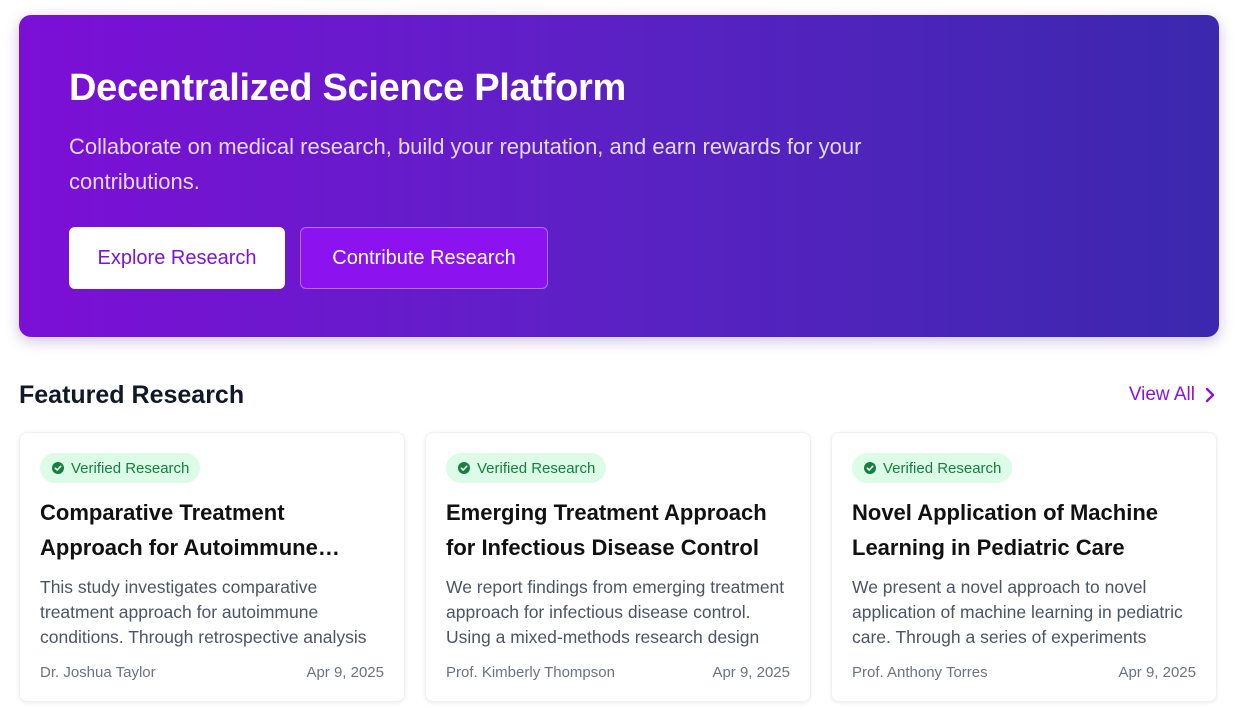 This screenshot has width=1257, height=725. Describe the element at coordinates (98, 672) in the screenshot. I see `card-author: Dr. Joshua Taylor` at that location.